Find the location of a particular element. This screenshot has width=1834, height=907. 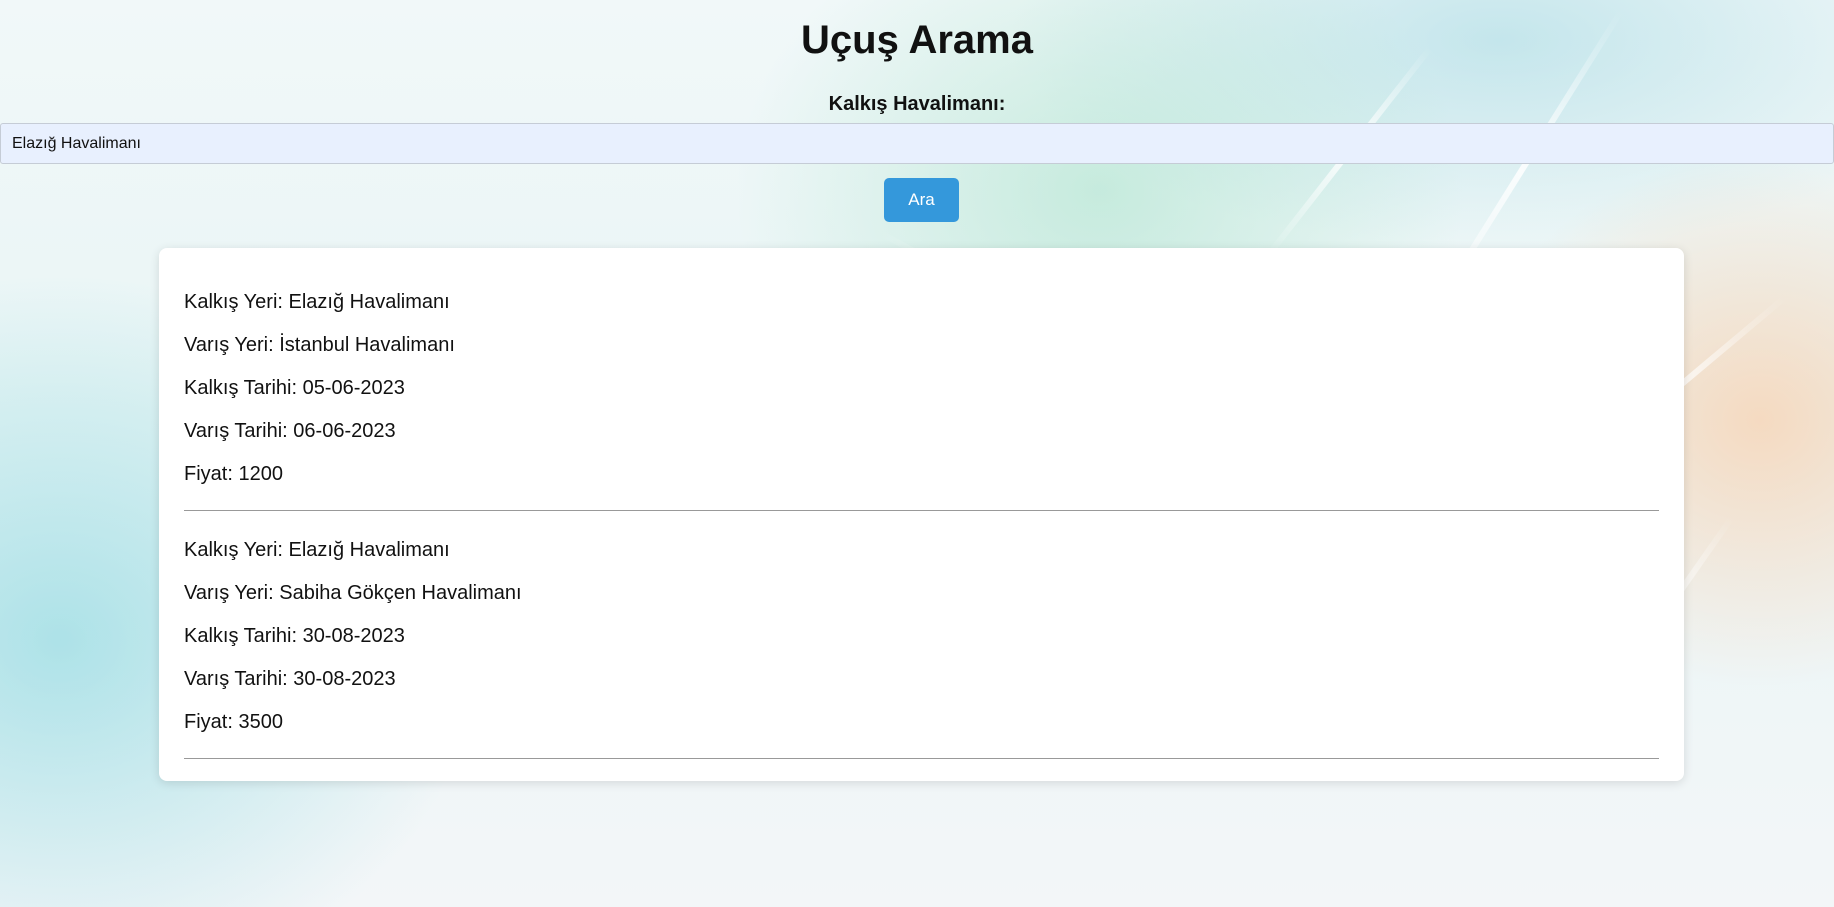

departure-airport-input is located at coordinates (917, 143).